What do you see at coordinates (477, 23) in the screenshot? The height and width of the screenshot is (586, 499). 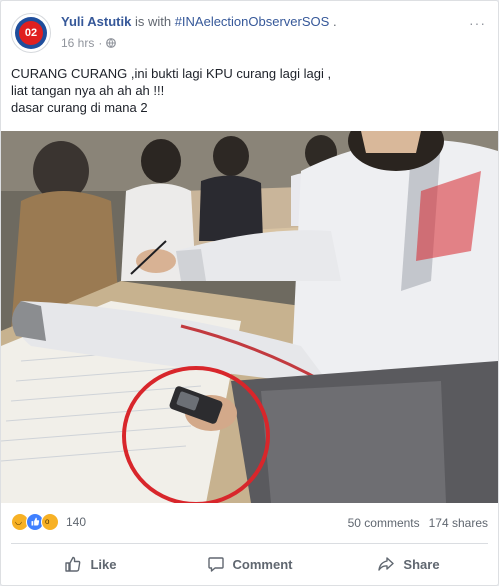 I see `more-options-icon: ···` at bounding box center [477, 23].